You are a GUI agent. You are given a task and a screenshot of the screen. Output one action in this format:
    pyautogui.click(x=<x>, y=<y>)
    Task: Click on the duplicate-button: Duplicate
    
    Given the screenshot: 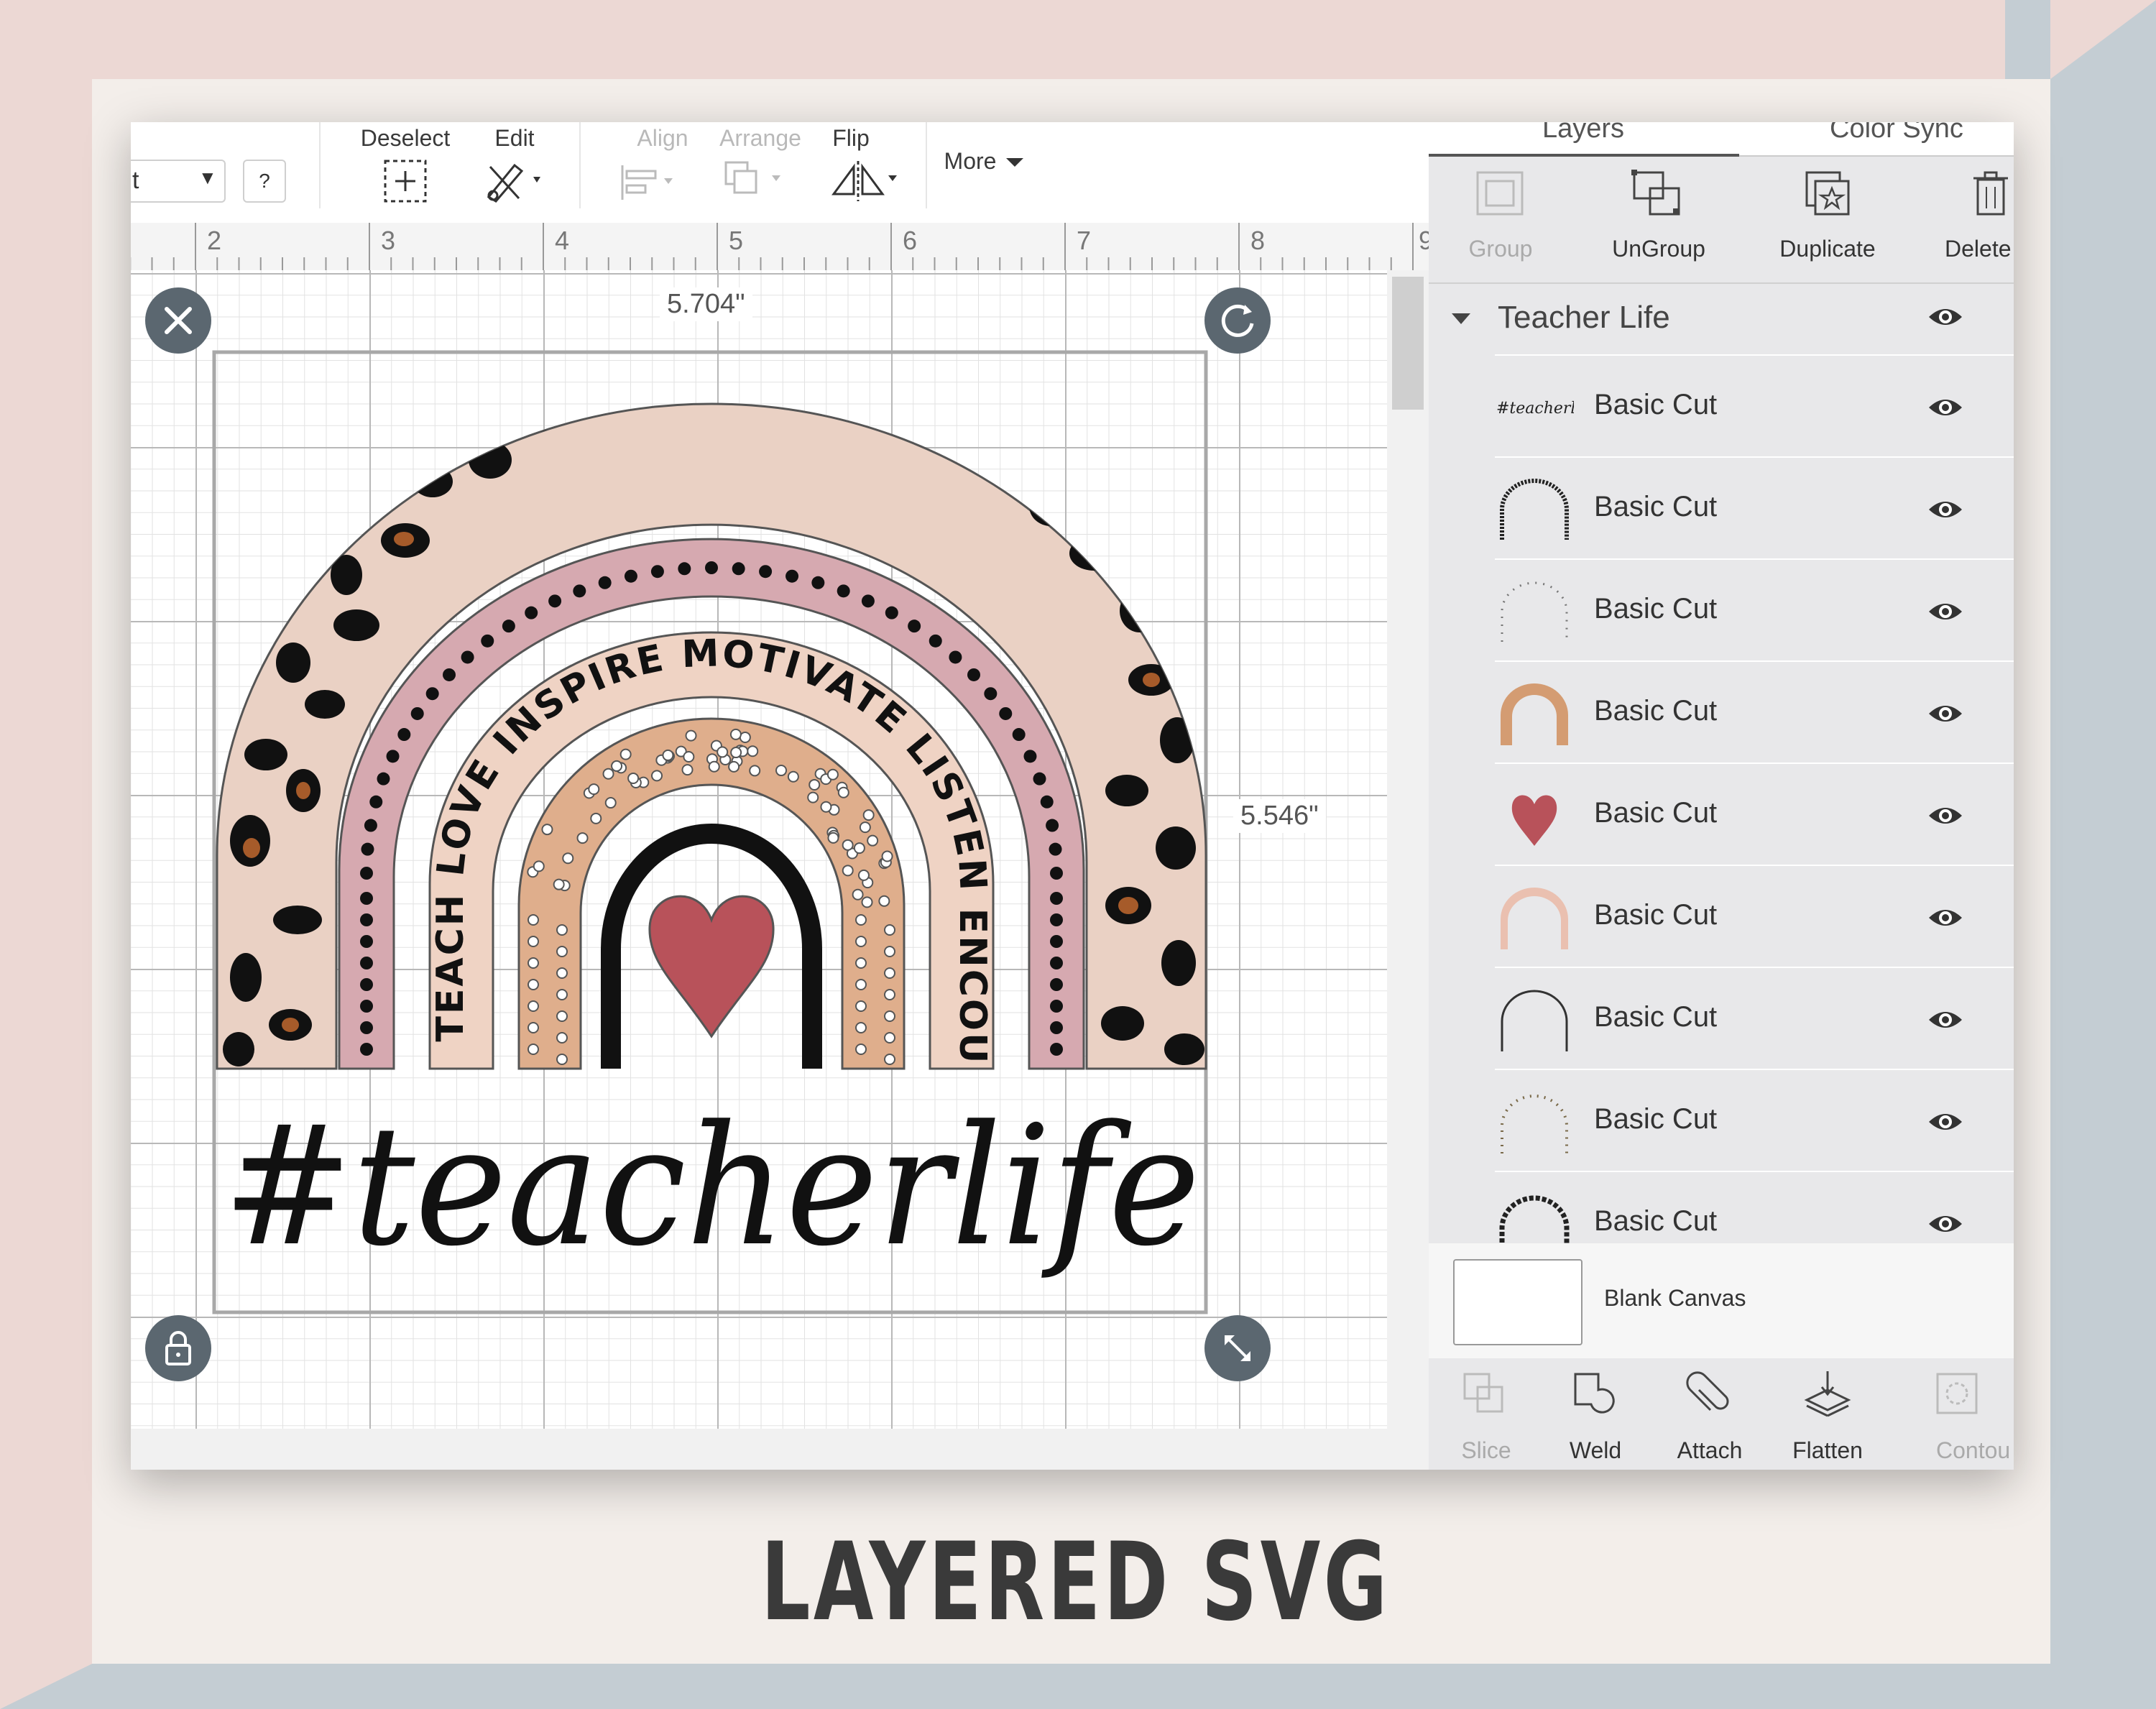 What is the action you would take?
    pyautogui.click(x=1827, y=249)
    